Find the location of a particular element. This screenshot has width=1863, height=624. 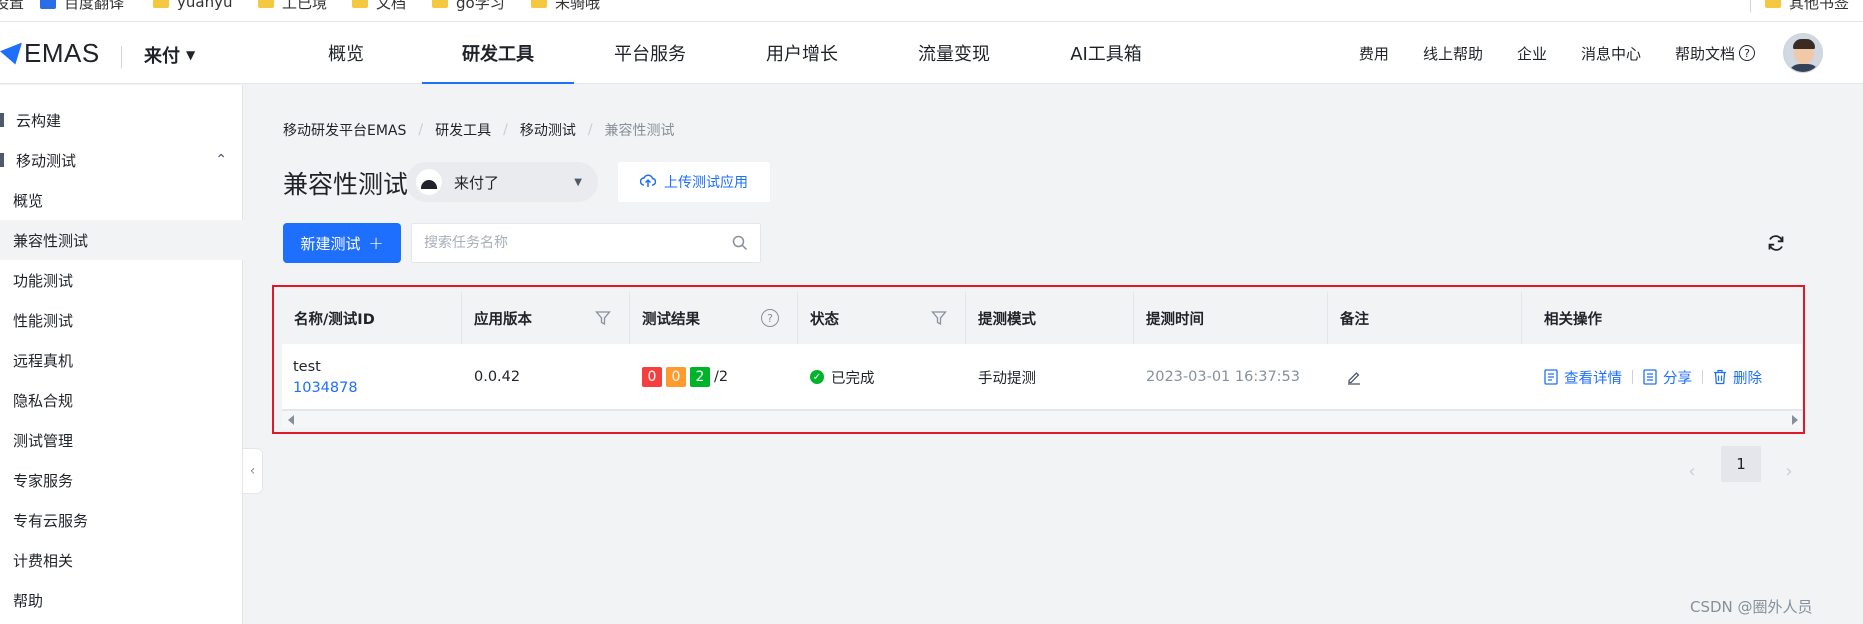

pagination-prev-button: ‹ is located at coordinates (1692, 471).